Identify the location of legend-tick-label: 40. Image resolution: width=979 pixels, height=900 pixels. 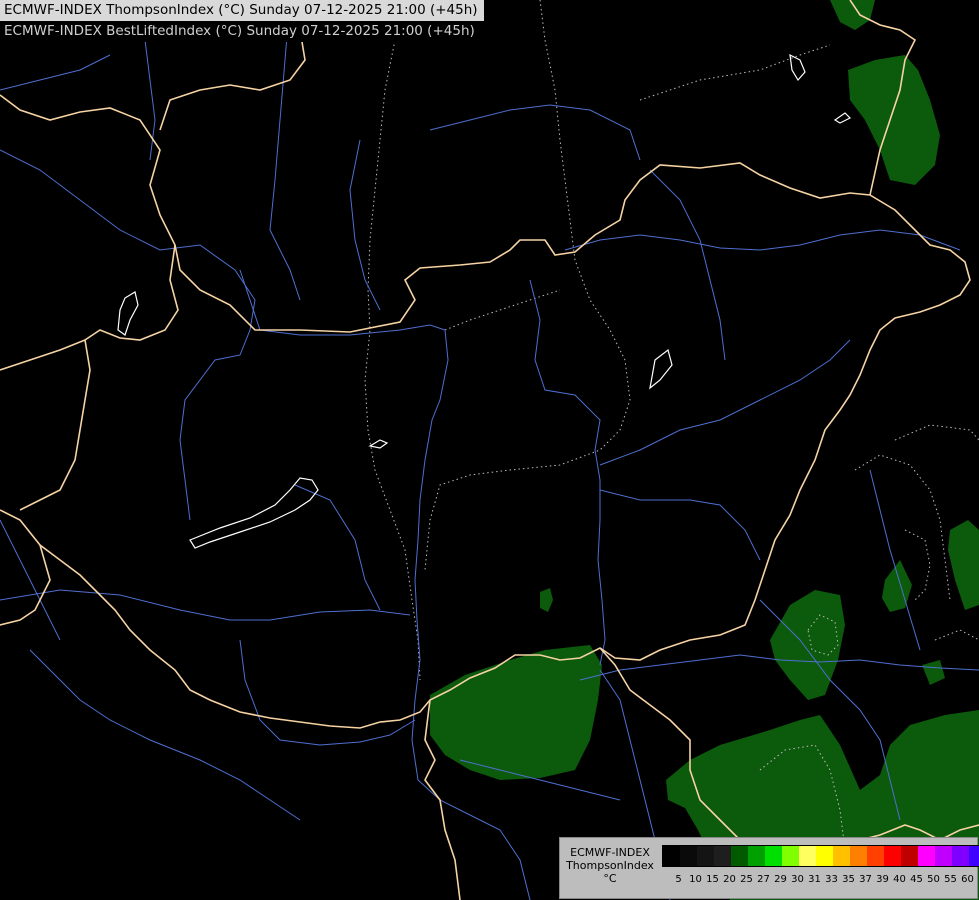
(899, 879).